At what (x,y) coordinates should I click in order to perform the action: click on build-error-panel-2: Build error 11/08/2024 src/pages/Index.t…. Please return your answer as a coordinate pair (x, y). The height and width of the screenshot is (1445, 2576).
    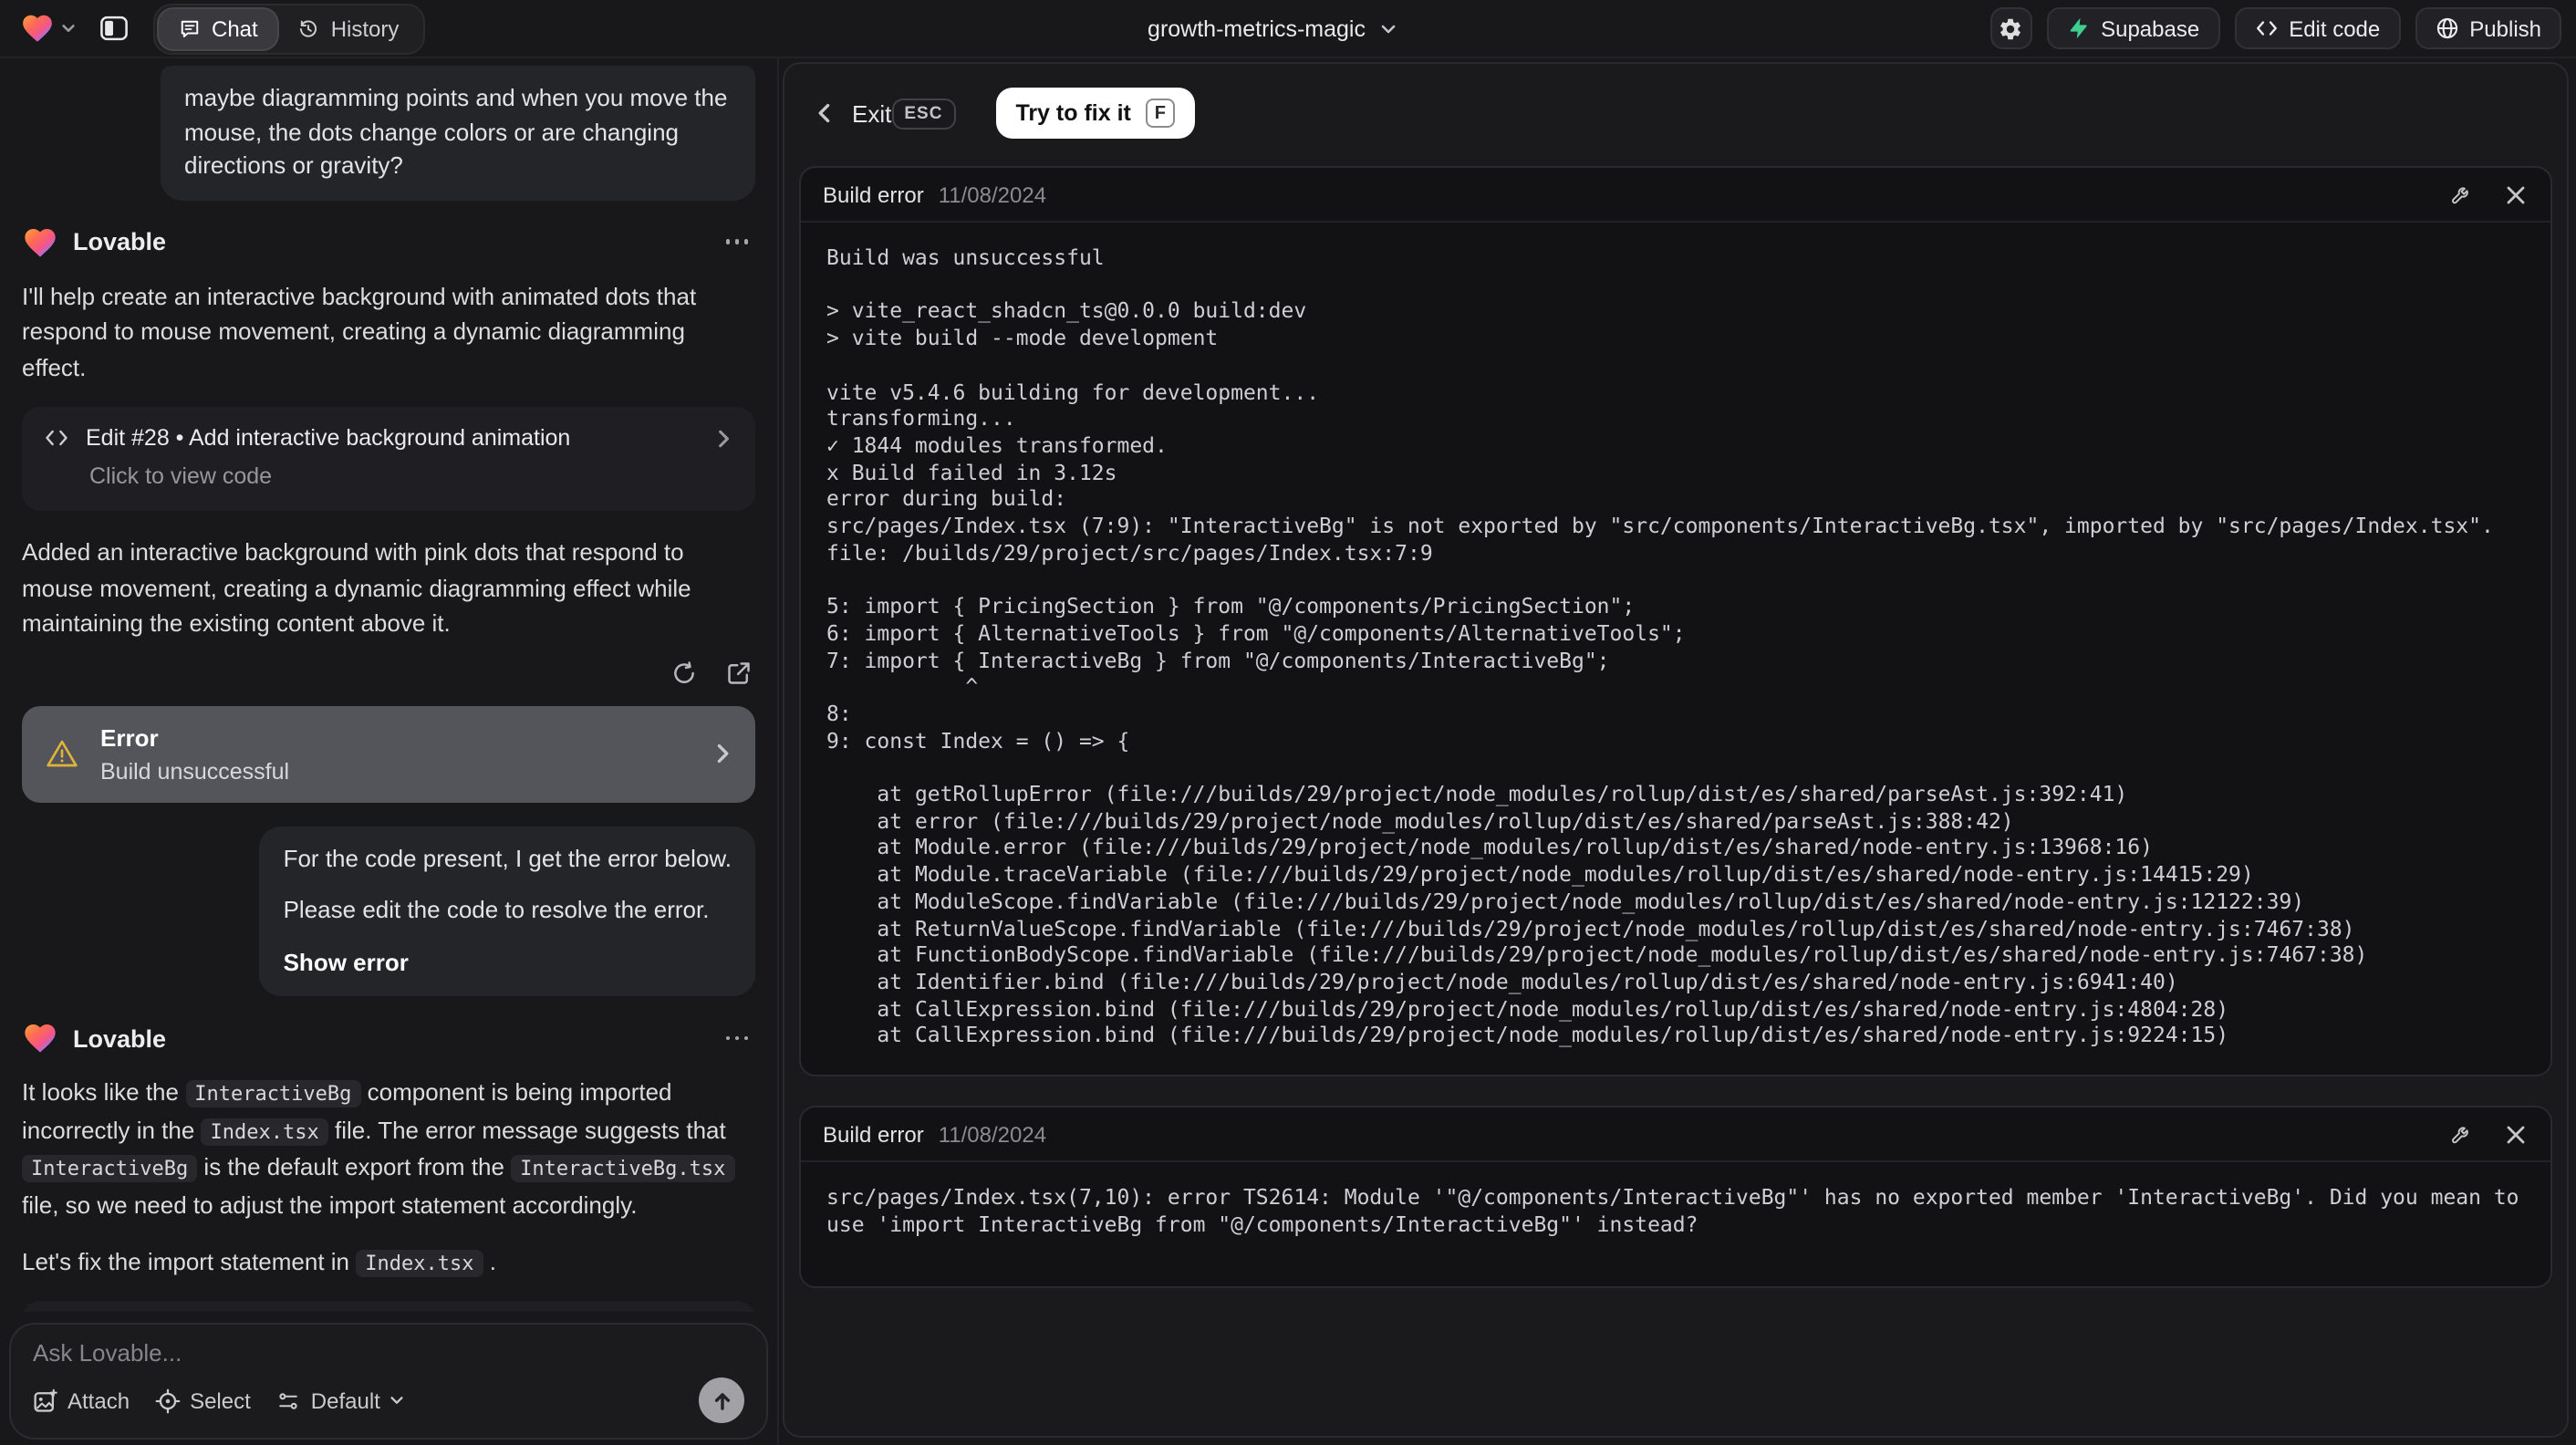
    Looking at the image, I should click on (1675, 1196).